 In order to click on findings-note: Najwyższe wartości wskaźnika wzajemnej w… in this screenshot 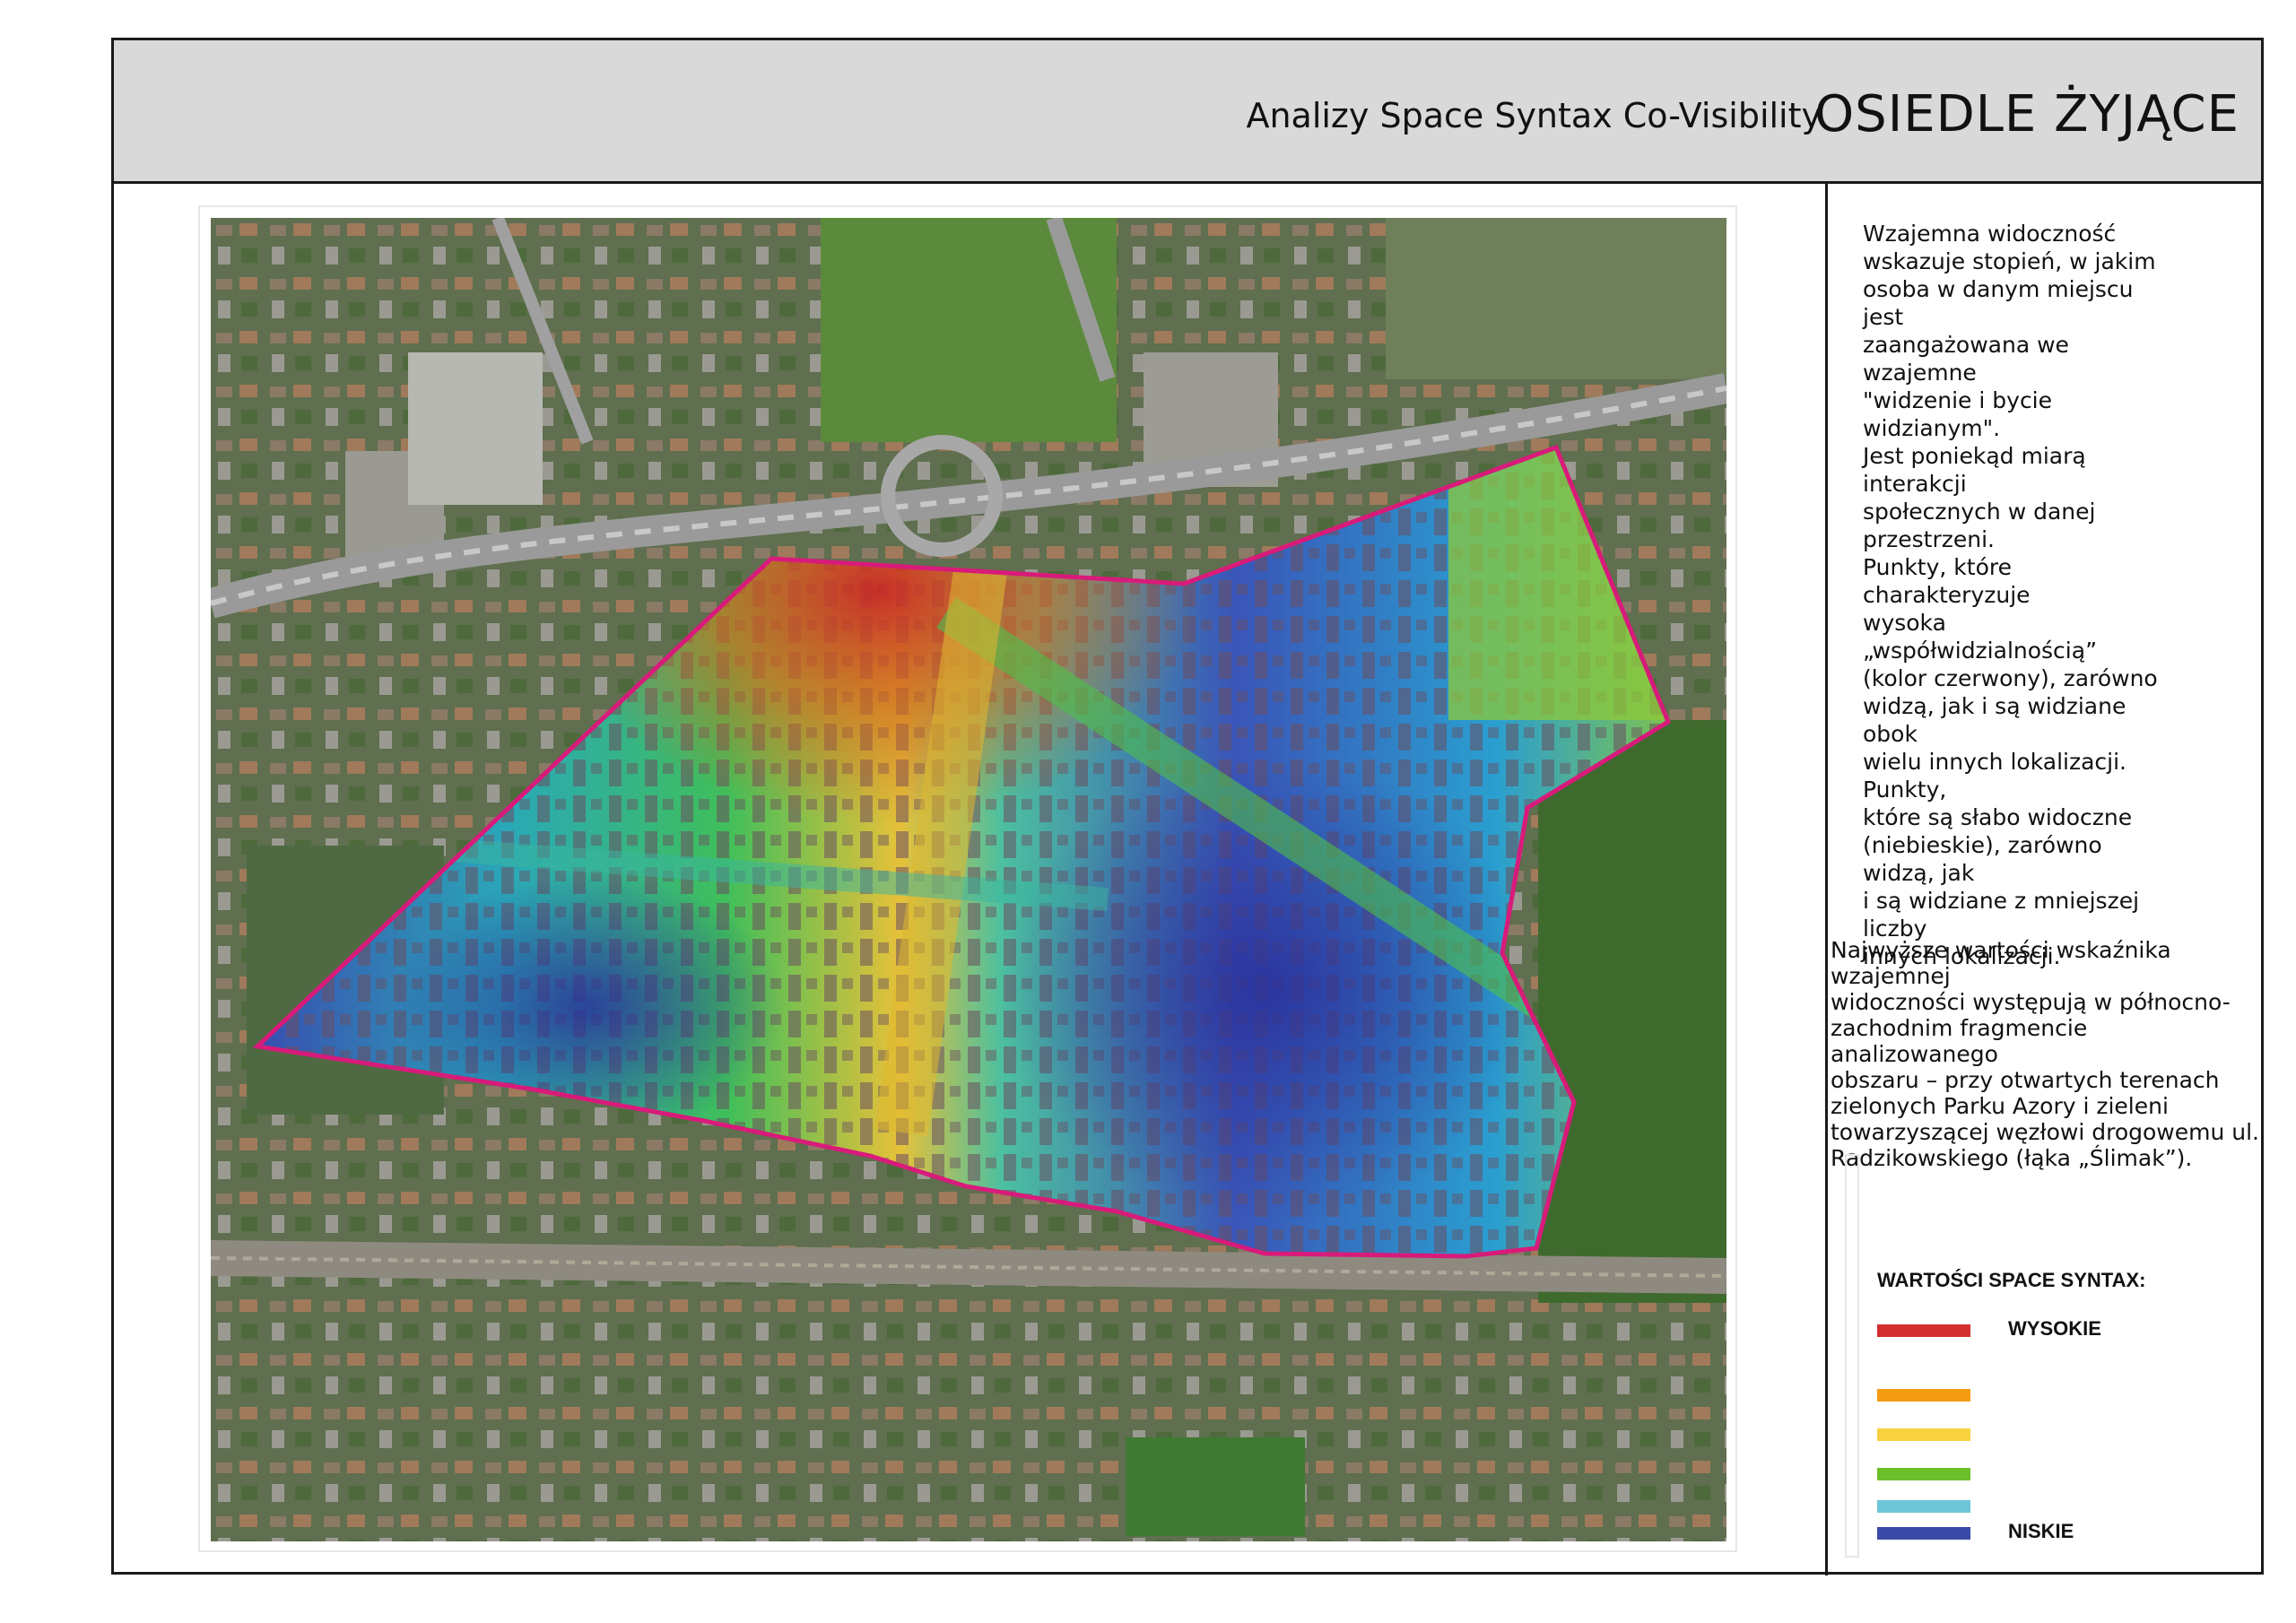, I will do `click(2045, 1054)`.